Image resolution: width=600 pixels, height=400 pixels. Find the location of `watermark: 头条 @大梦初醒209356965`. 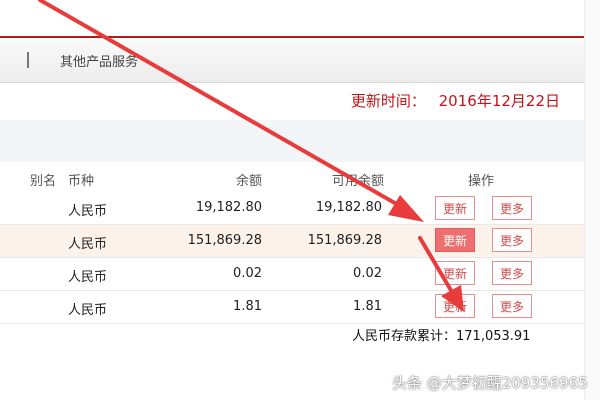

watermark: 头条 @大梦初醒209356965 is located at coordinates (490, 383).